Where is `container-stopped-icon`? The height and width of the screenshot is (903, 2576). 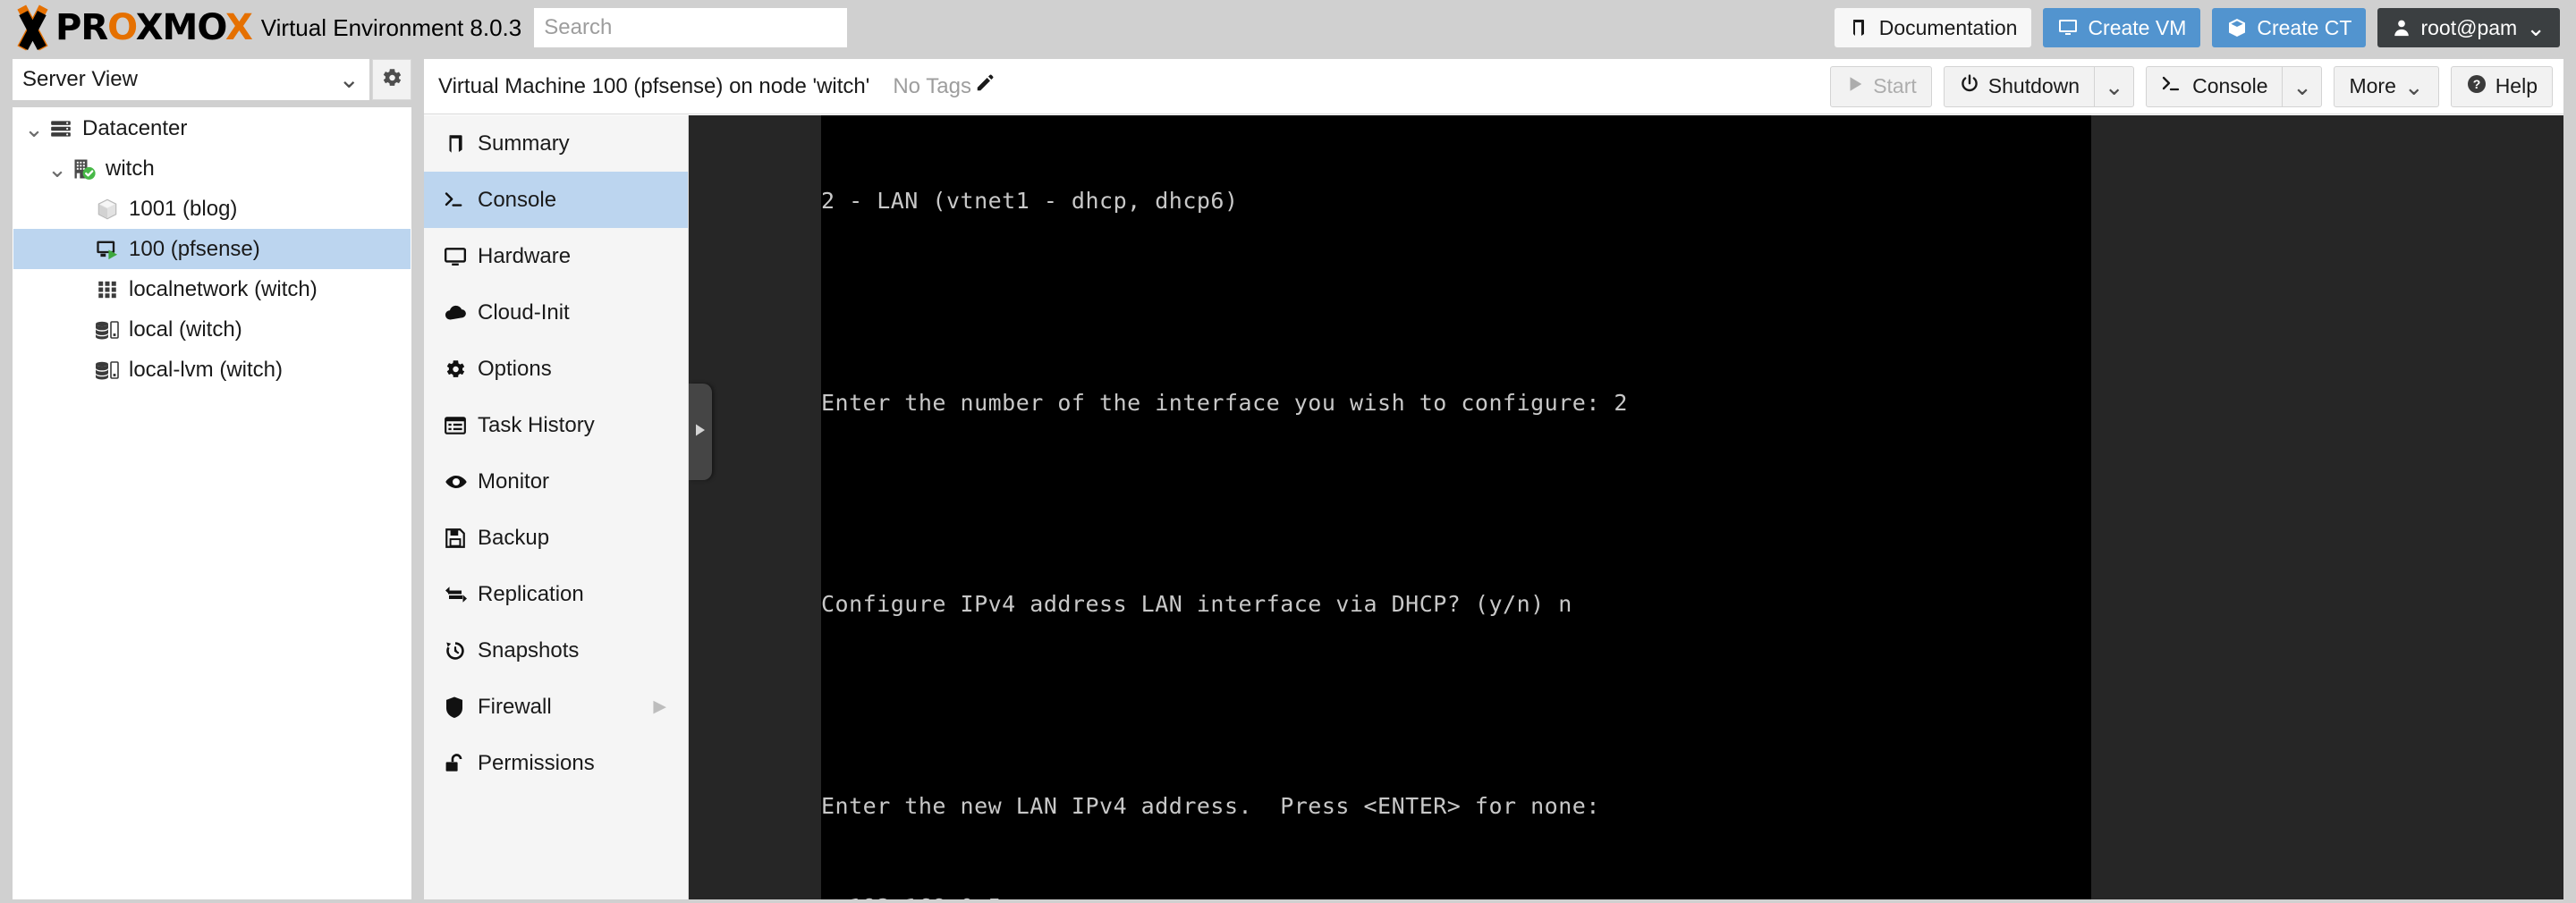
container-stopped-icon is located at coordinates (107, 209).